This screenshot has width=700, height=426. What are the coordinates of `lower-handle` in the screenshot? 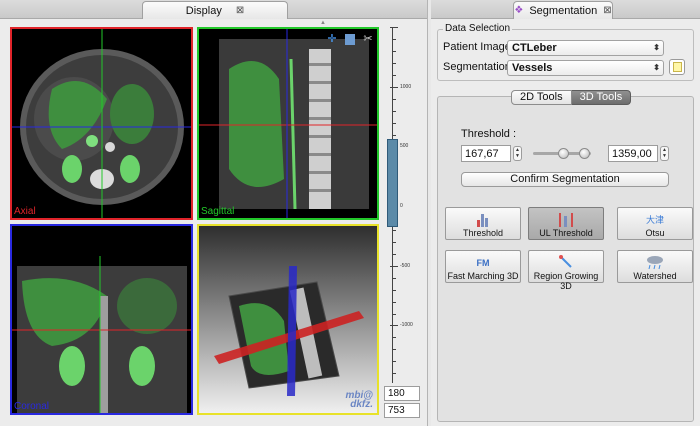 It's located at (563, 153).